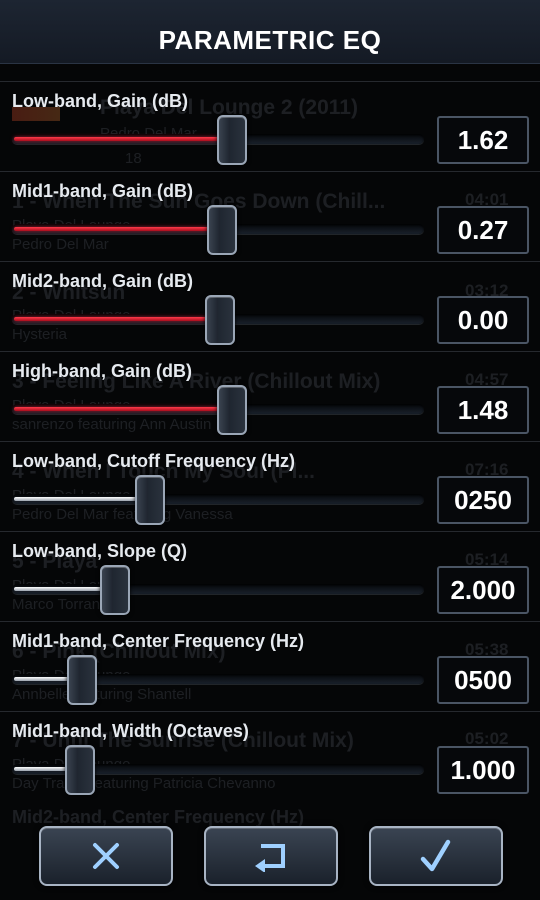  Describe the element at coordinates (483, 590) in the screenshot. I see `band-value: 2.000` at that location.